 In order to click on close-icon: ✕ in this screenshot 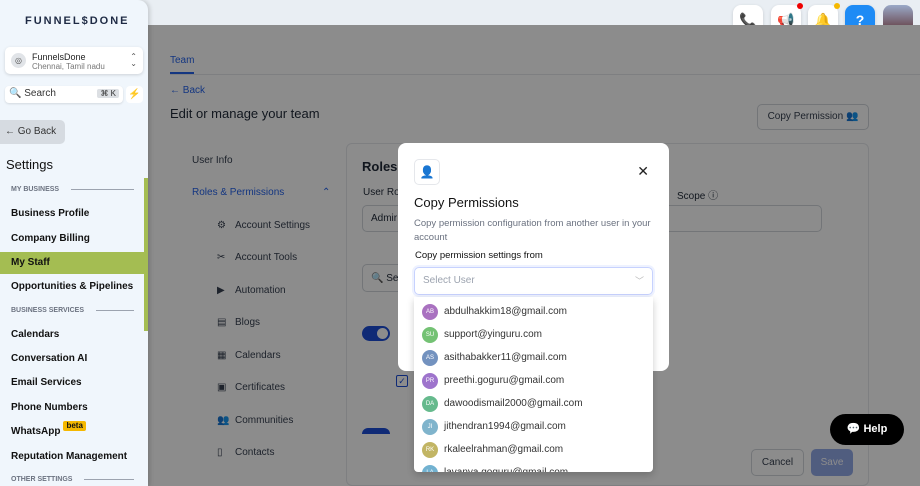, I will do `click(643, 171)`.